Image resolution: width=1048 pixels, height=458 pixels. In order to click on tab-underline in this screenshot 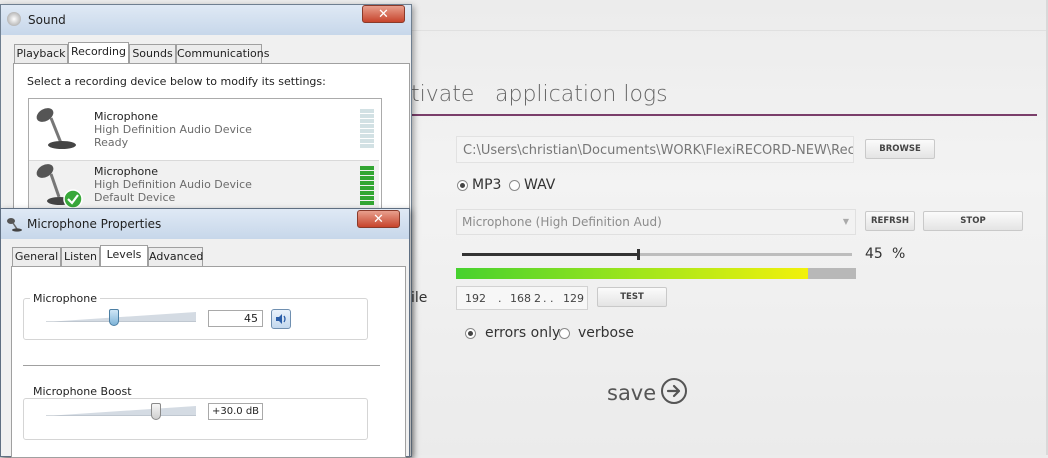, I will do `click(723, 115)`.